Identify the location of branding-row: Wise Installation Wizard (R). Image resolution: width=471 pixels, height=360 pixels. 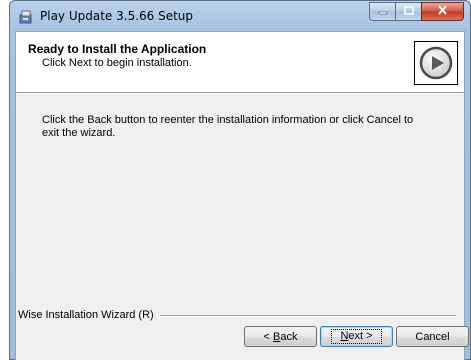
(240, 316).